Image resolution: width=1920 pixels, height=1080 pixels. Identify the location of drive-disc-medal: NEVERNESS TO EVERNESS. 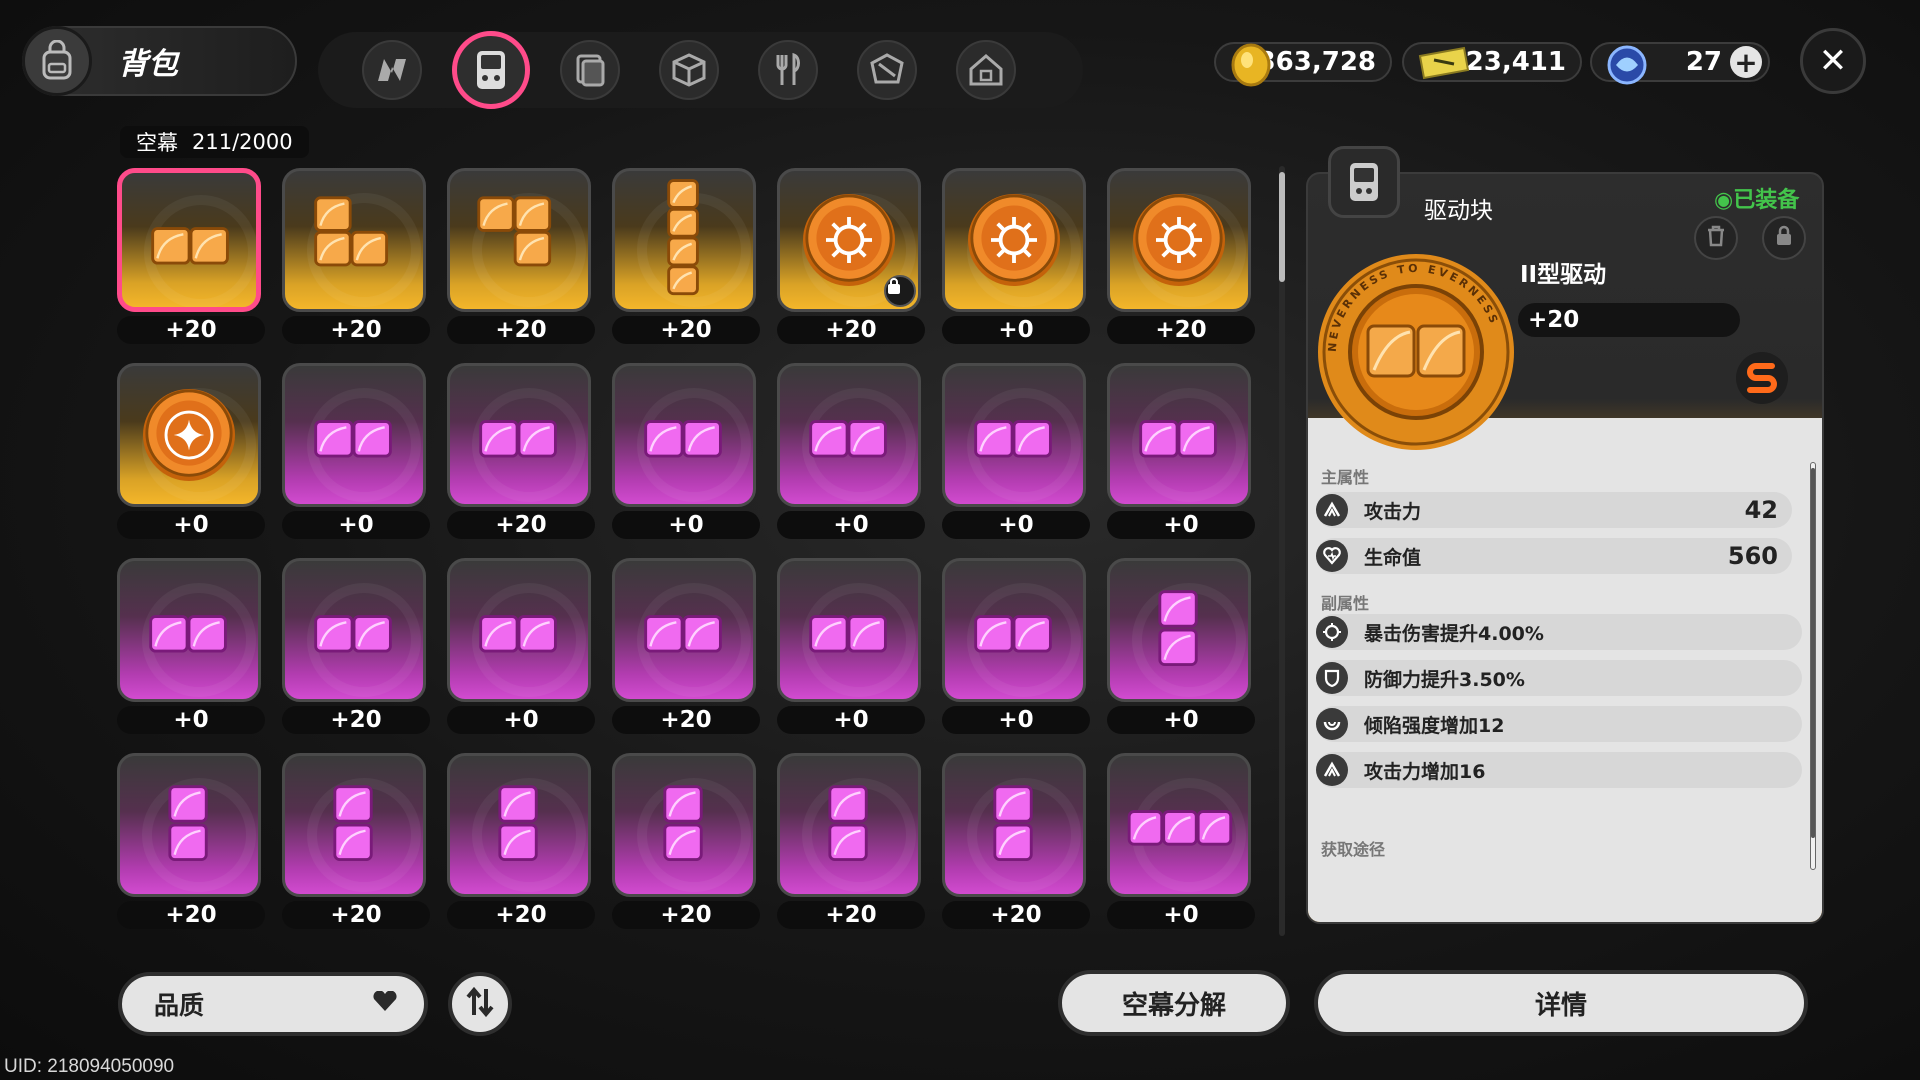
(1416, 354).